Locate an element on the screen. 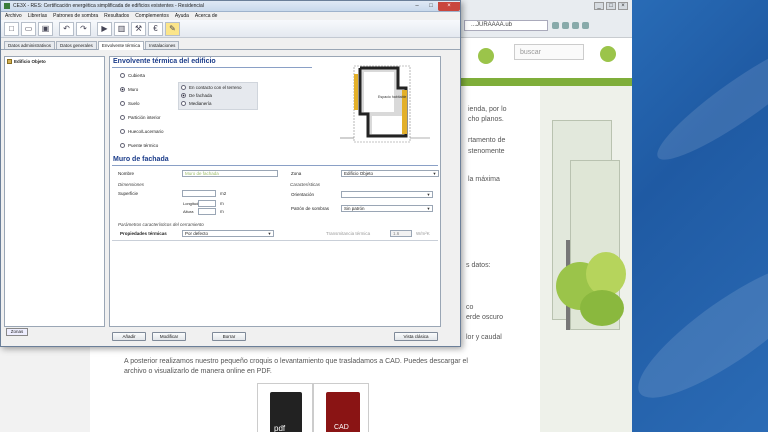 This screenshot has height=432, width=768. star-icon is located at coordinates (555, 25).